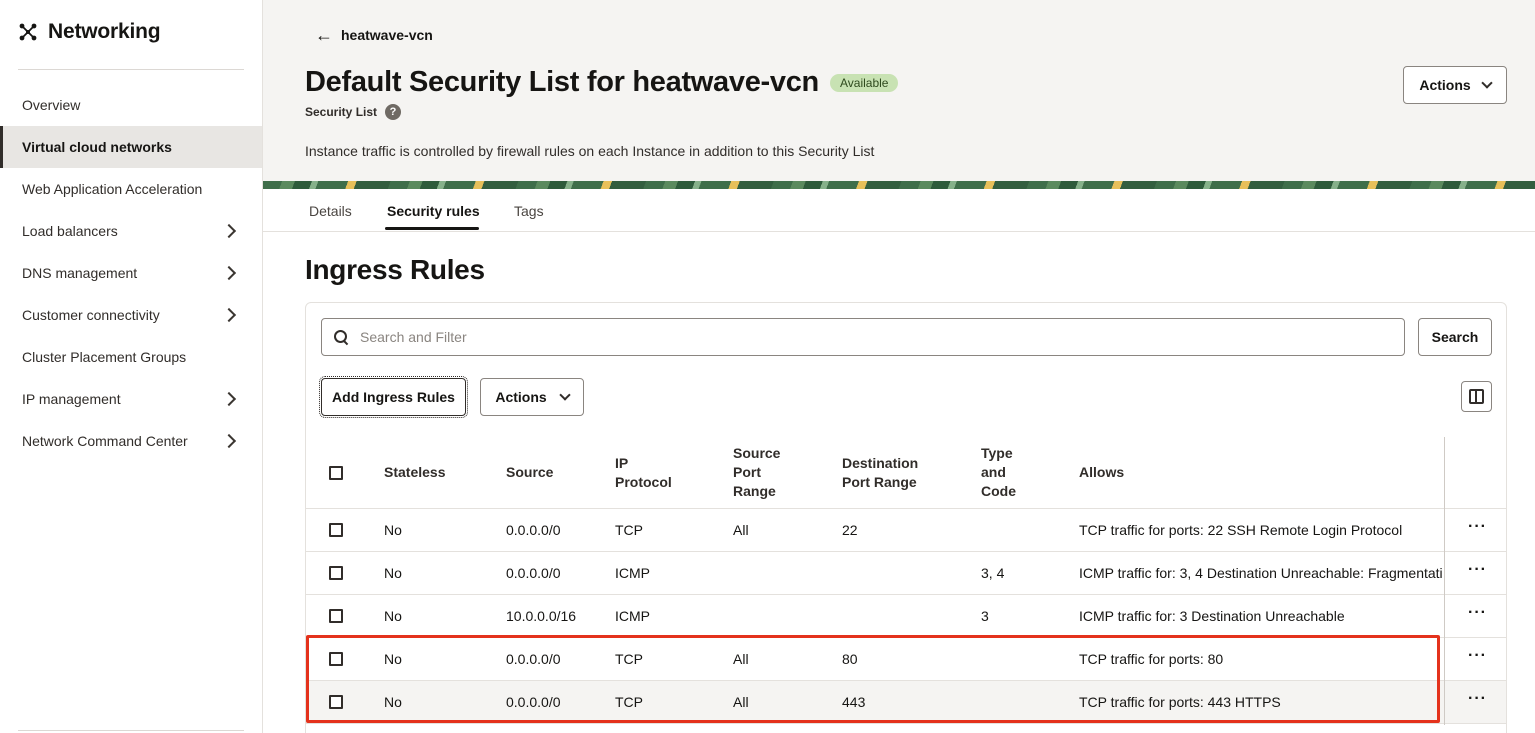 Image resolution: width=1535 pixels, height=733 pixels. I want to click on table-actions-button: Actions, so click(532, 397).